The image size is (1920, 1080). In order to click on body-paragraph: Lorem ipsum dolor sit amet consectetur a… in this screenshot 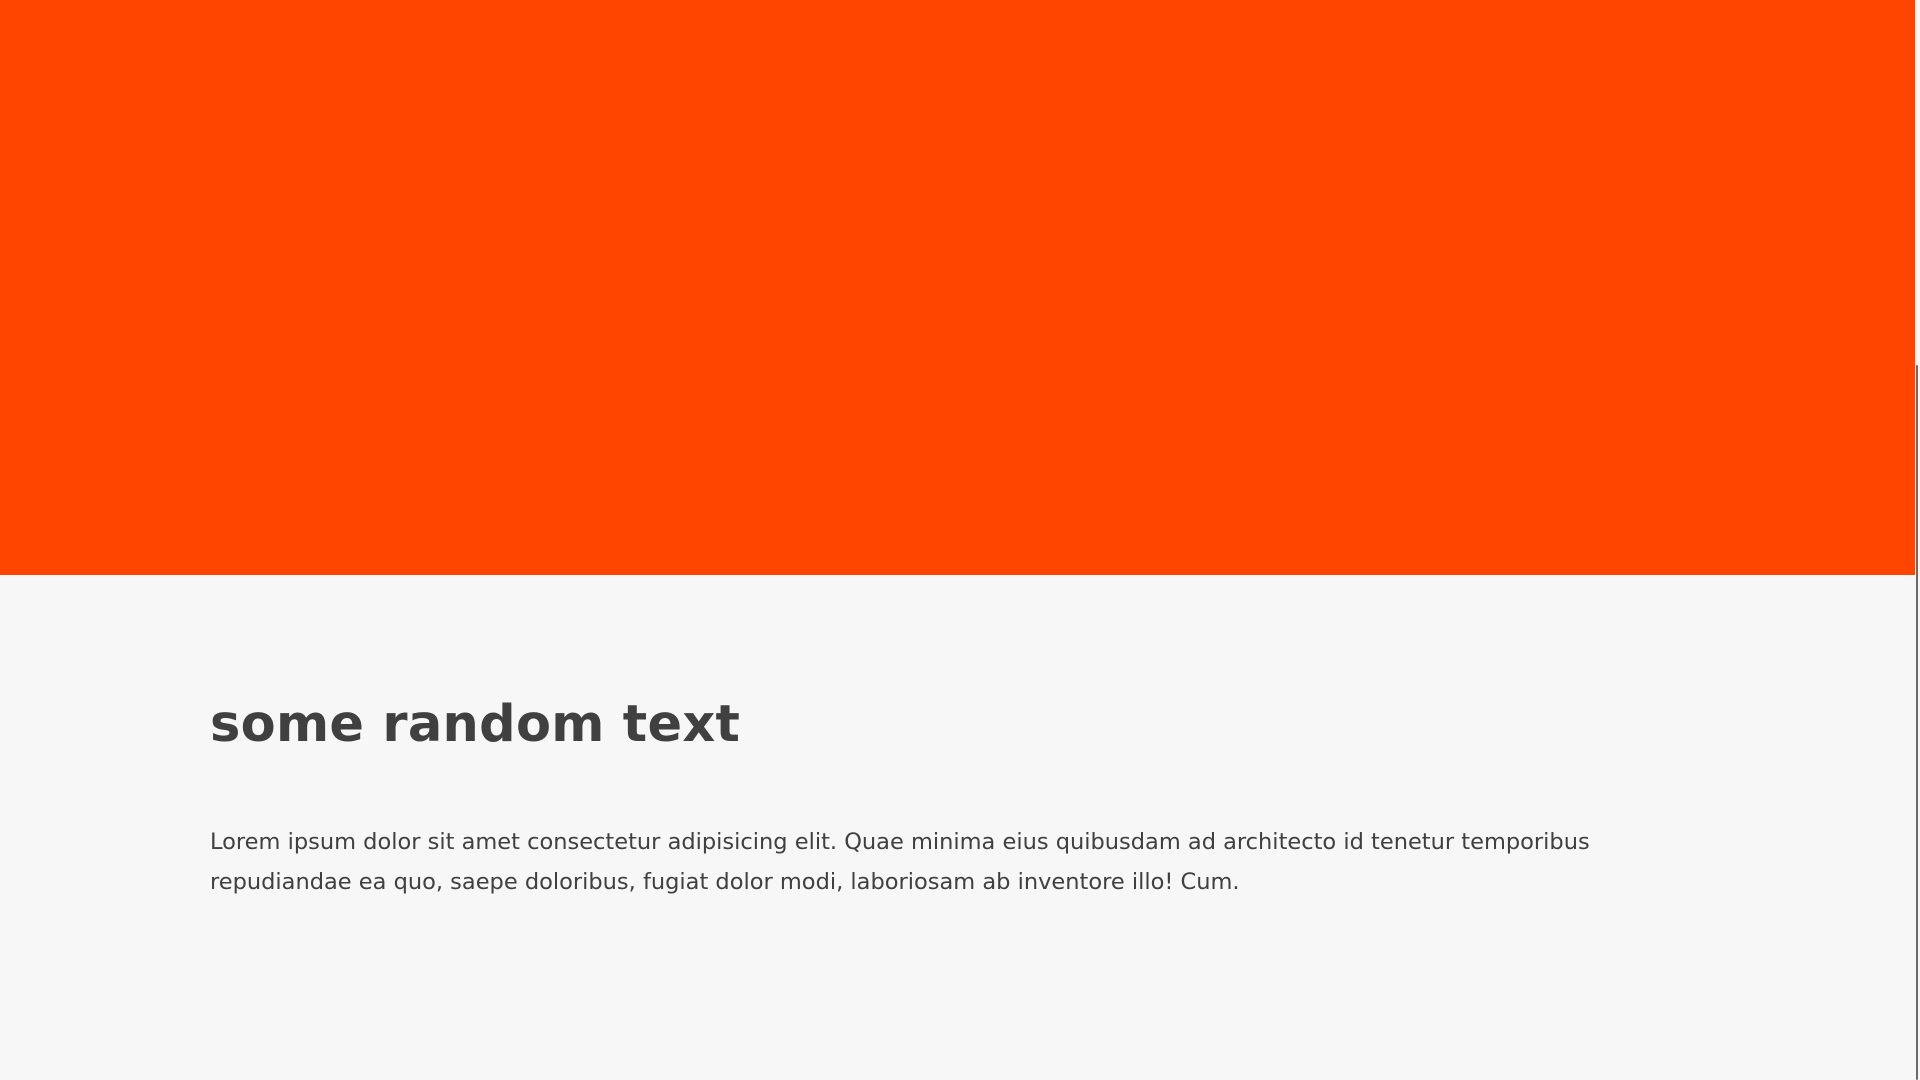, I will do `click(900, 862)`.